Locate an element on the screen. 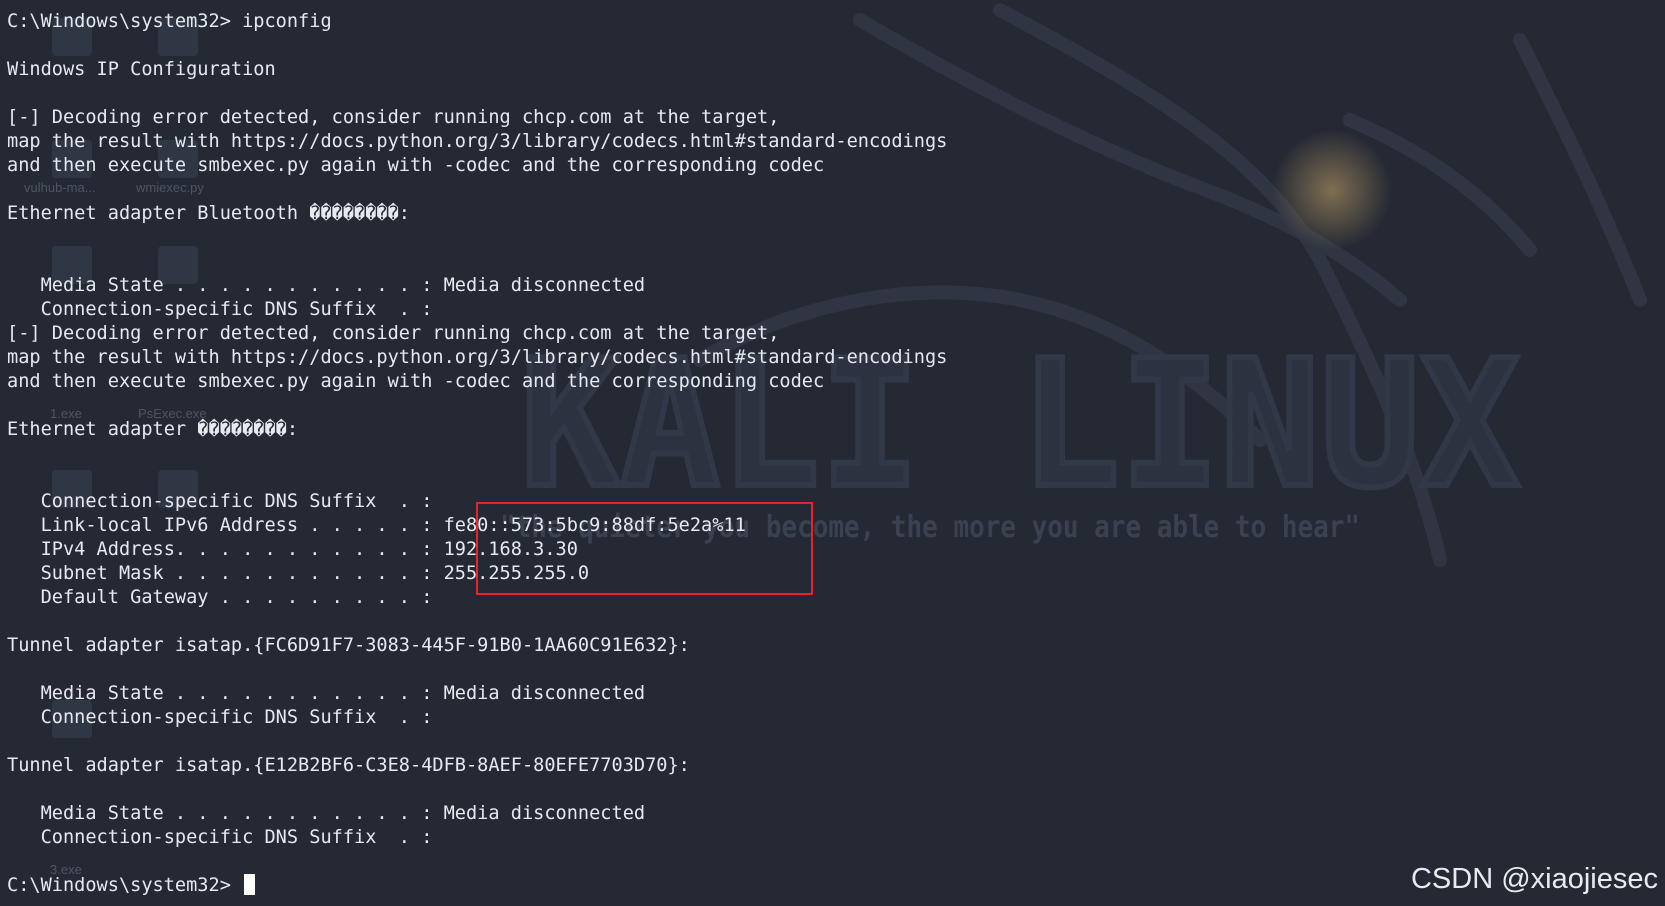 The height and width of the screenshot is (906, 1665). terminal-line: C:\Windows\system32> ipconfig is located at coordinates (169, 21).